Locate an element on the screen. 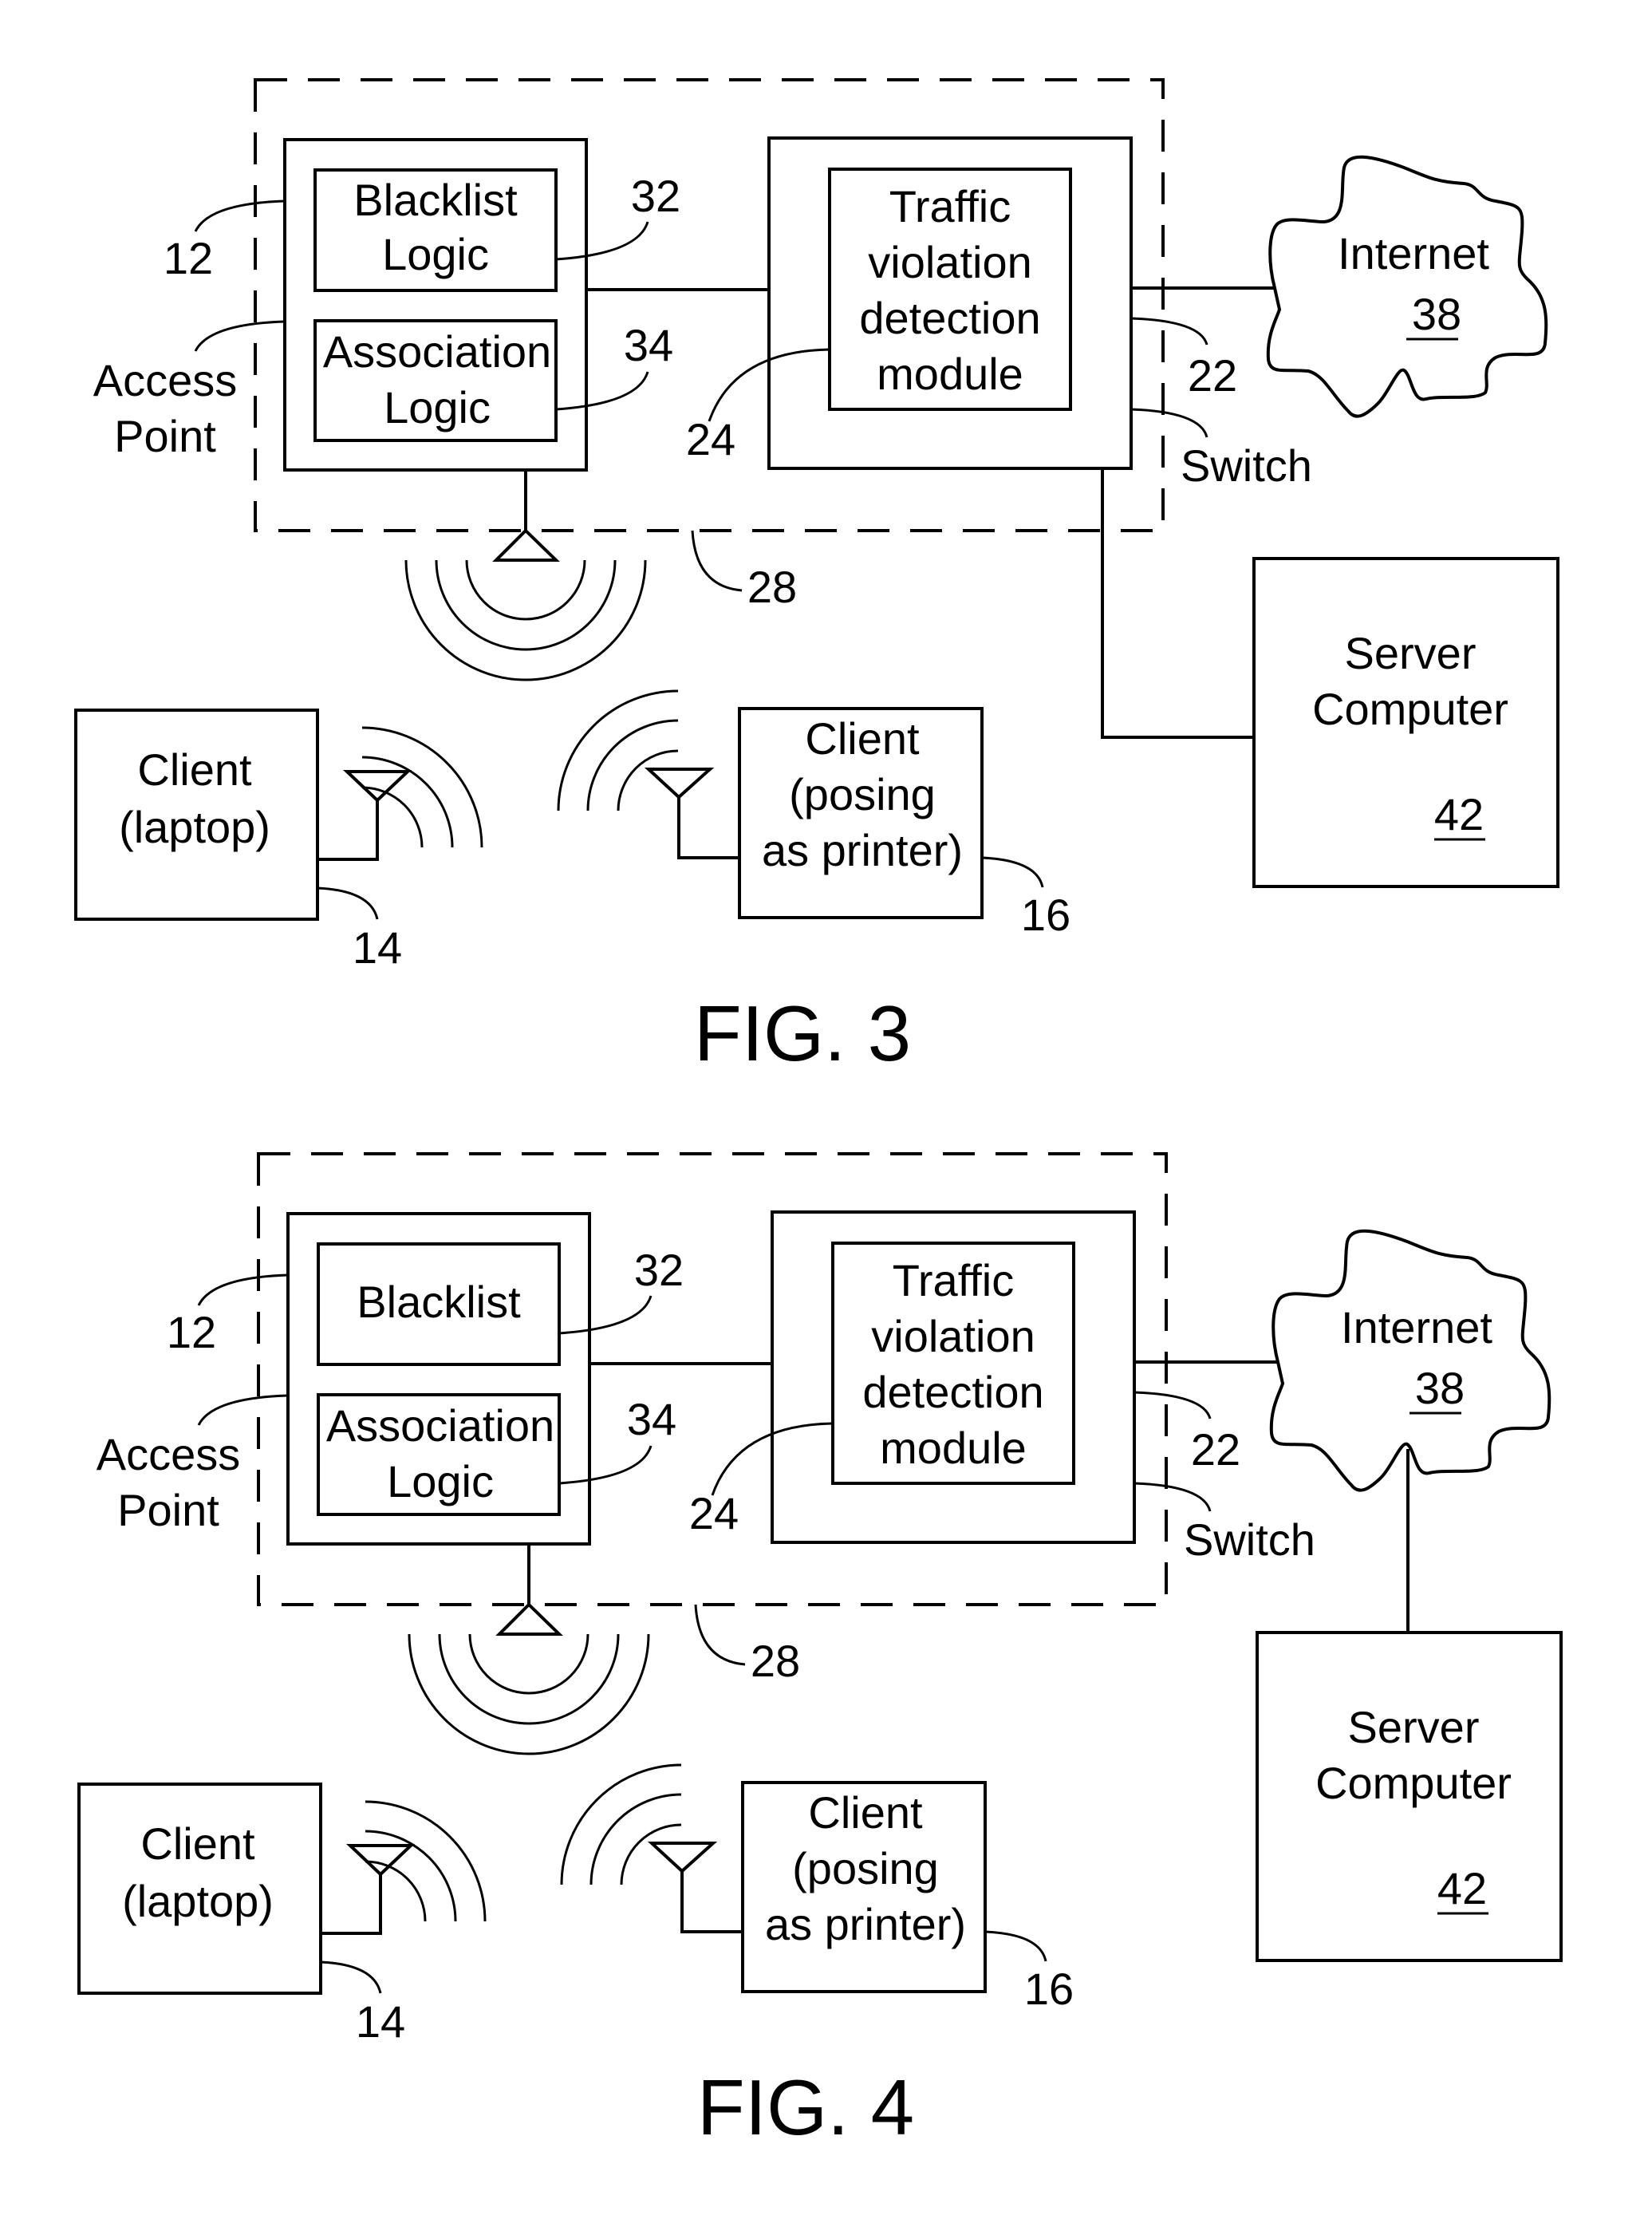 The width and height of the screenshot is (1652, 2215). blacklist-label-line-2: Logic is located at coordinates (435, 254).